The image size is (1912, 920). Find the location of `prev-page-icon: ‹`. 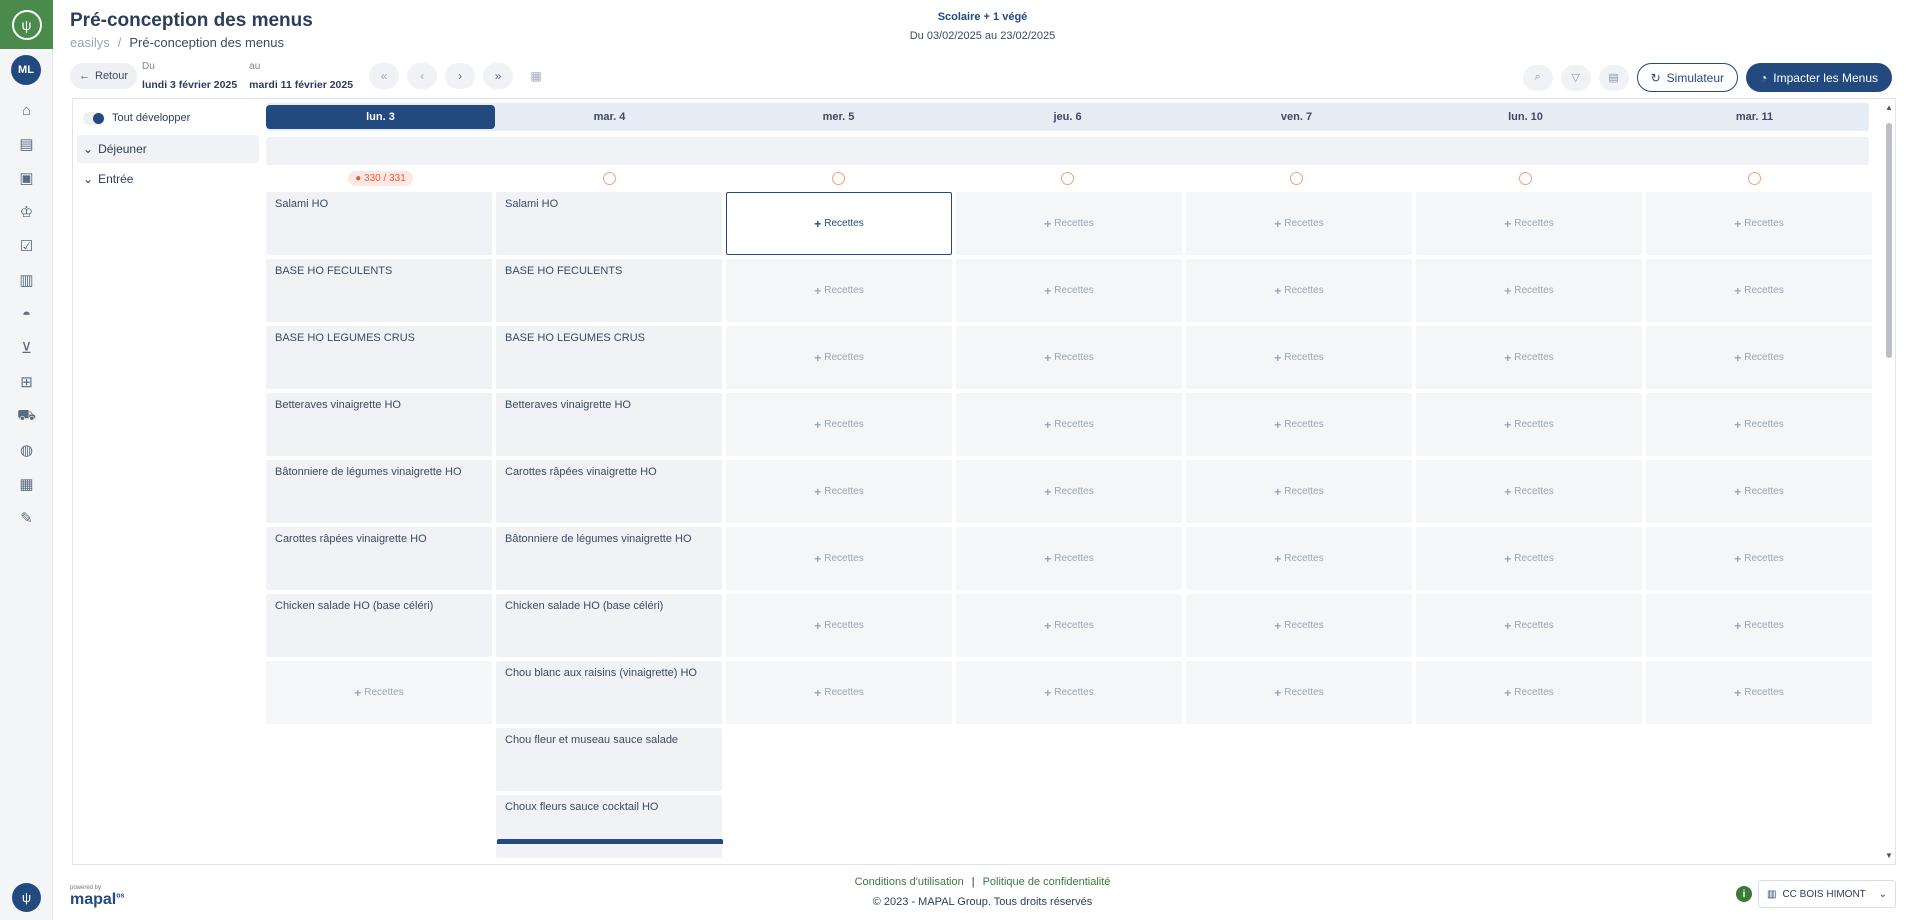

prev-page-icon: ‹ is located at coordinates (422, 76).